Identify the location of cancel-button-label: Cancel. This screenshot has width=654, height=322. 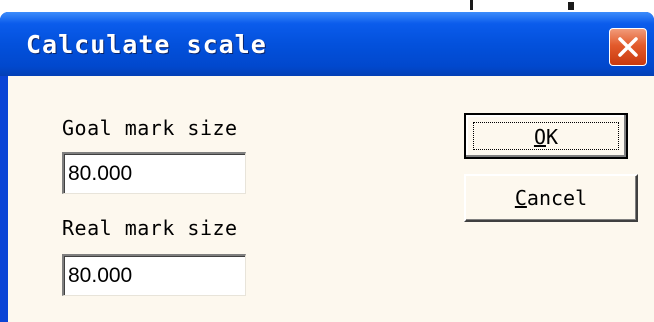
(551, 198).